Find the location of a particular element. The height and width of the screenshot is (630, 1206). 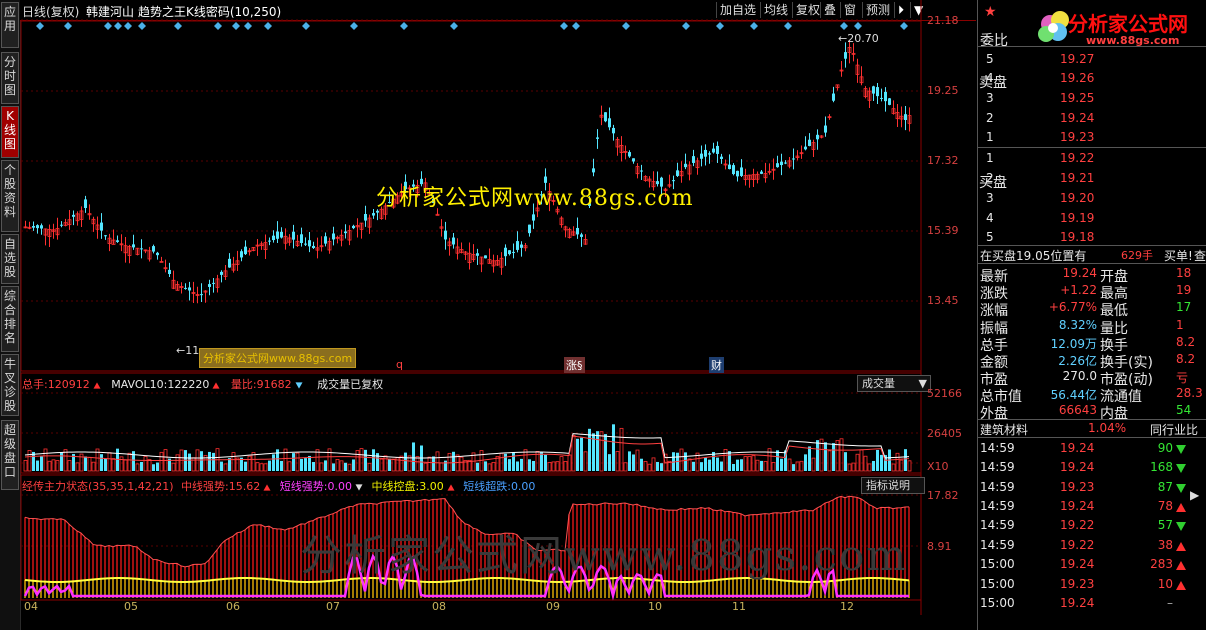

sector-compare-button: 同行业比 is located at coordinates (1174, 429).